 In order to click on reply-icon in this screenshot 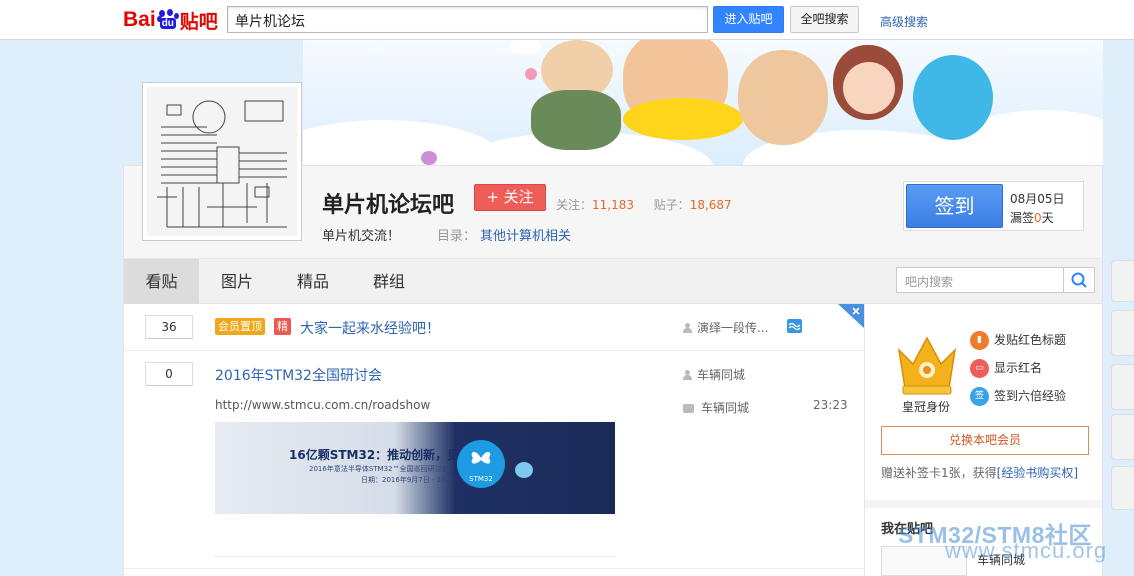, I will do `click(688, 408)`.